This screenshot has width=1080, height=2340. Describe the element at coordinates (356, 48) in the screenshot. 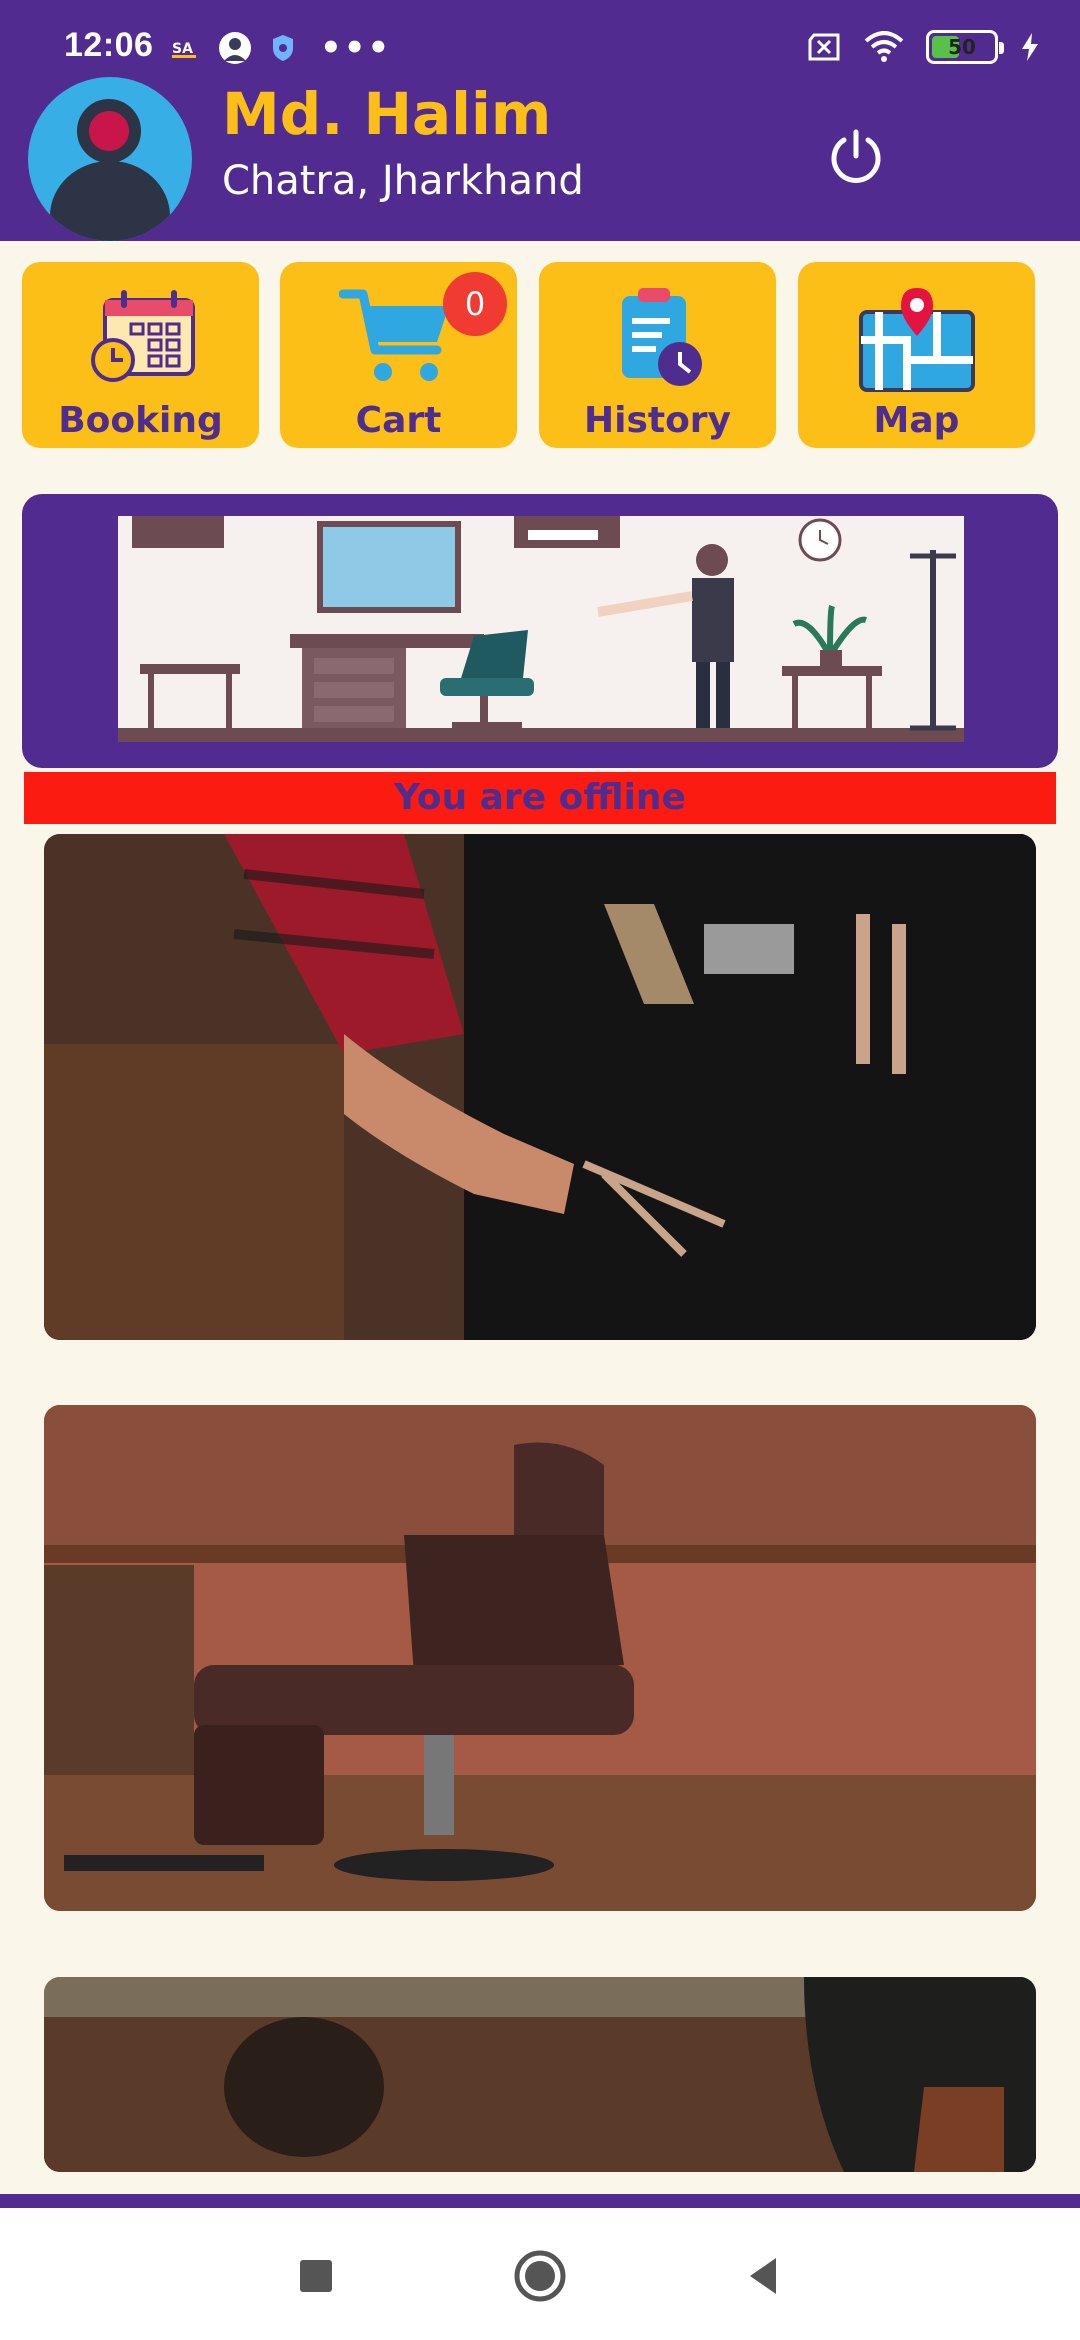

I see `status-more-dots: •••` at that location.